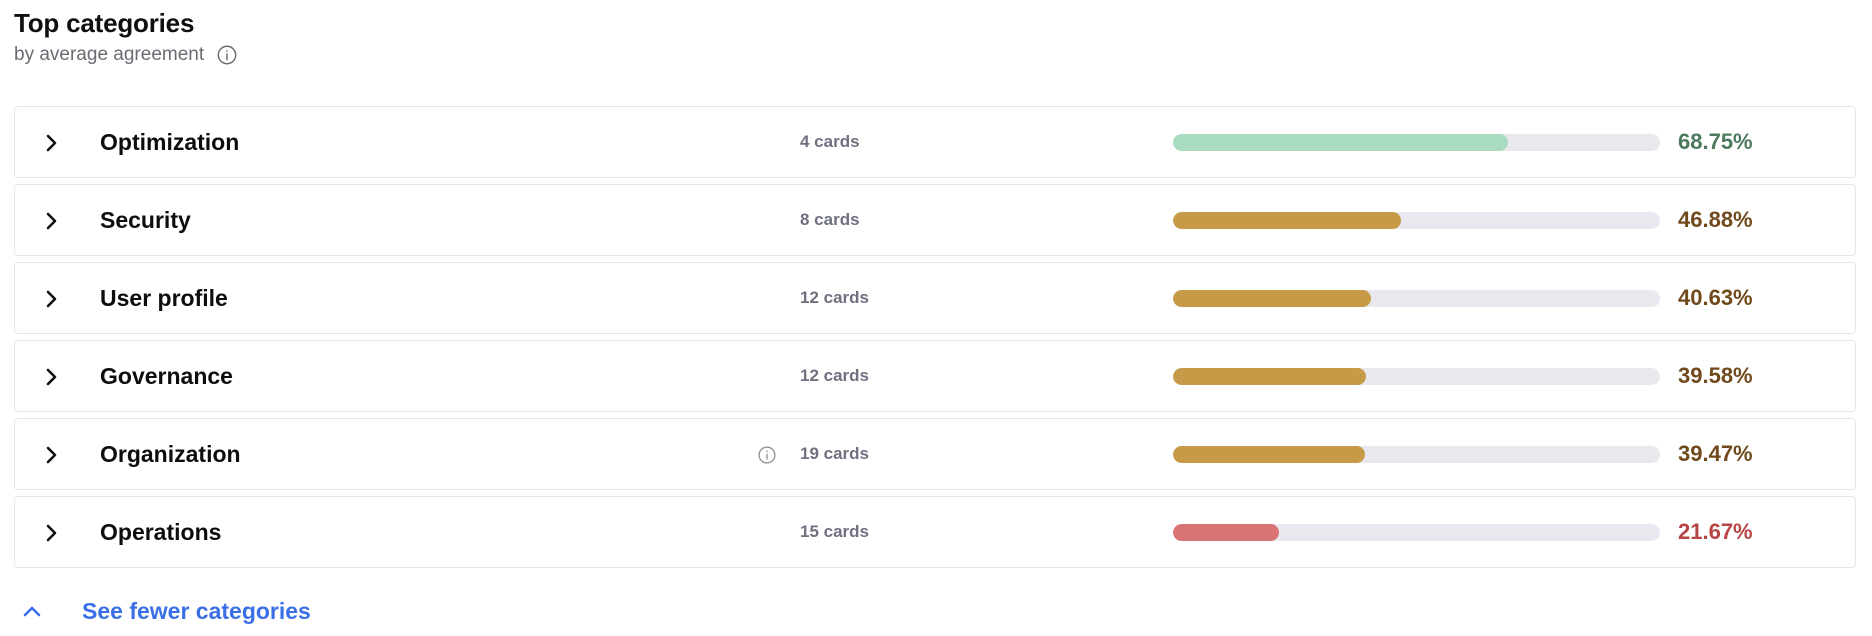 The height and width of the screenshot is (636, 1872). Describe the element at coordinates (145, 220) in the screenshot. I see `category-name: Security` at that location.